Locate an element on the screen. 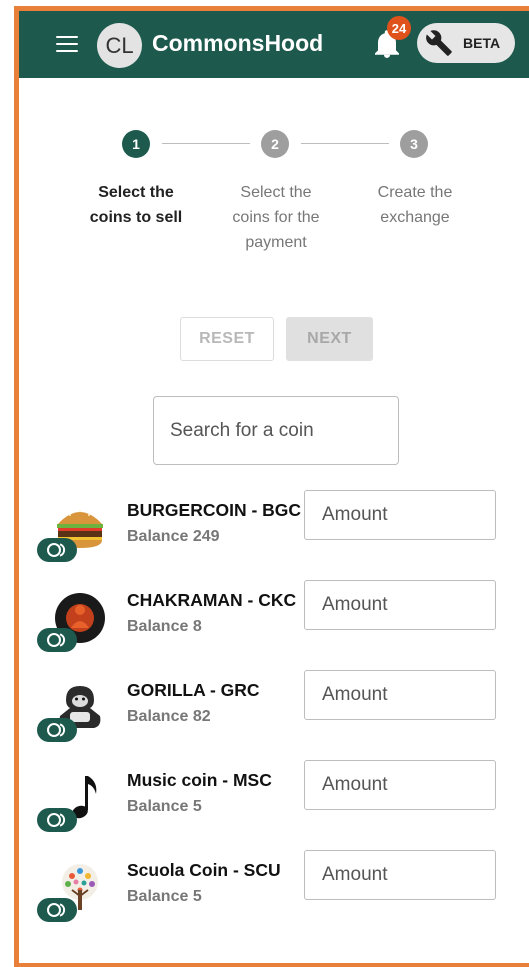 The width and height of the screenshot is (529, 967). list-item: CHAKRAMAN - CKC Balance 8 is located at coordinates (264, 629).